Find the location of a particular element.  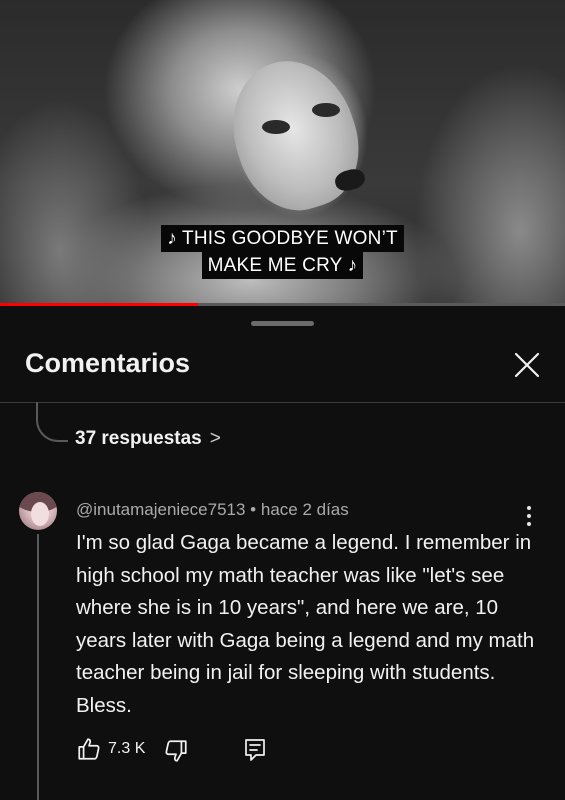

thumbs-up-icon is located at coordinates (89, 749).